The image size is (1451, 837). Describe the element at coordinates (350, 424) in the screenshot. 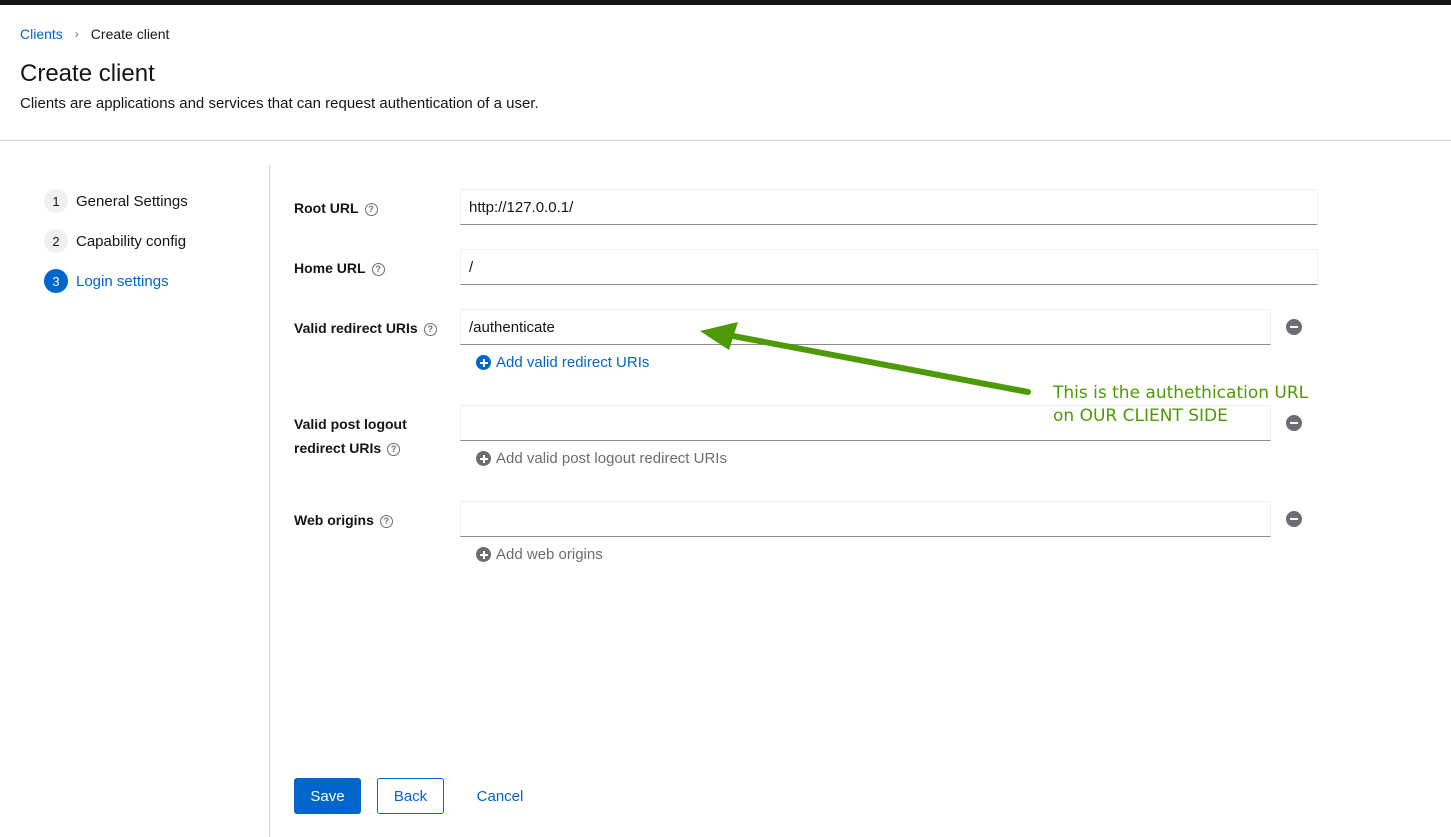

I see `valid-post-logout-label-line1: Valid post logout` at that location.